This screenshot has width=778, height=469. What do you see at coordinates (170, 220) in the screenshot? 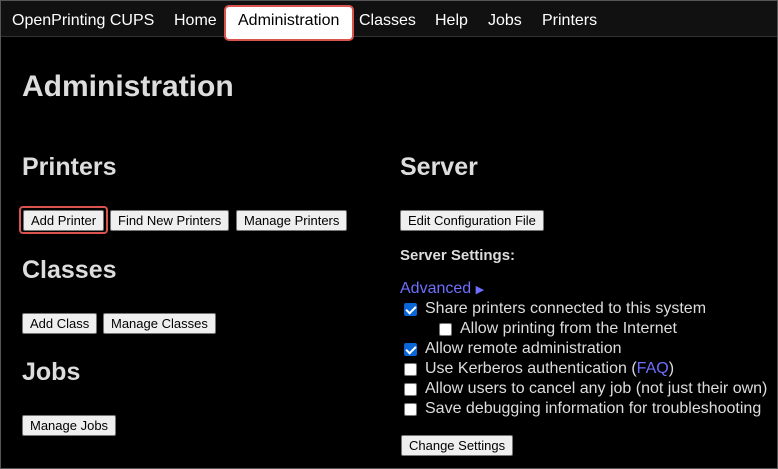
I see `find-new-printers-button: Find New Printers` at bounding box center [170, 220].